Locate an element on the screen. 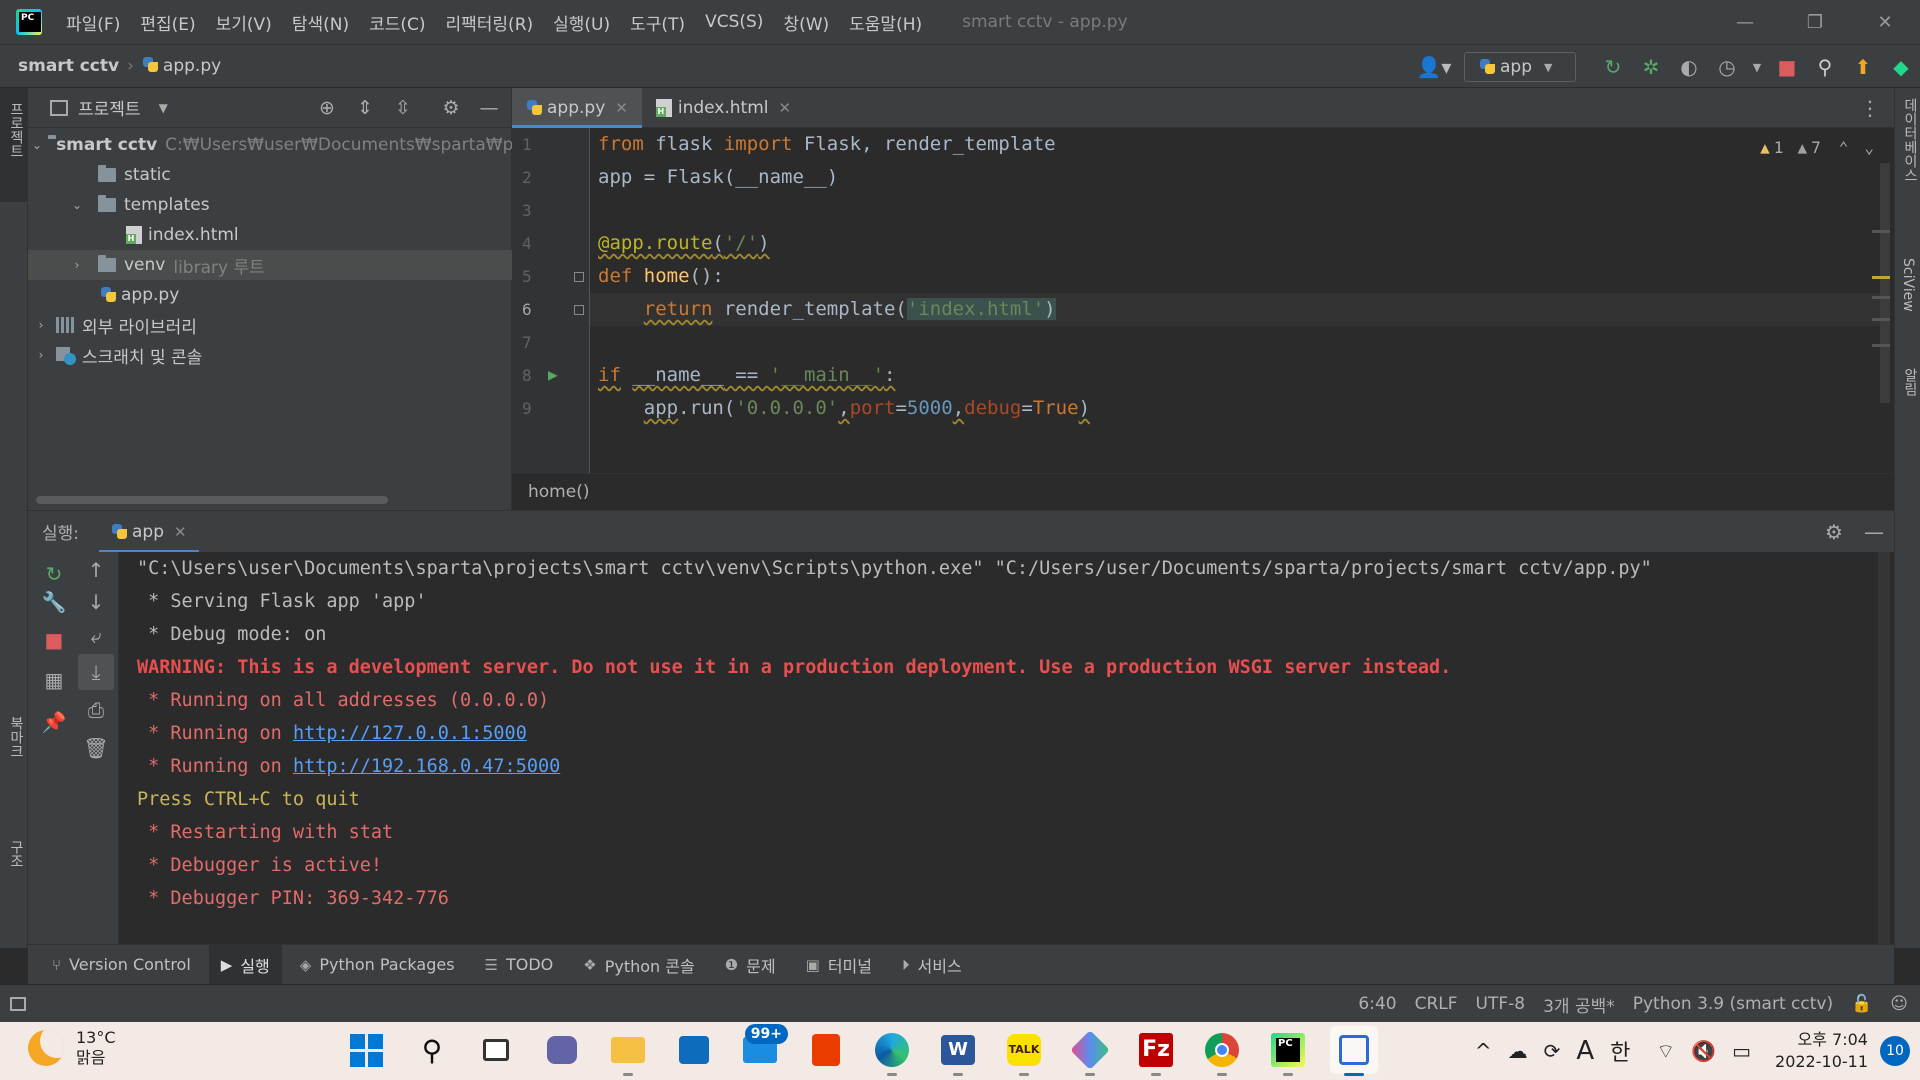 The width and height of the screenshot is (1920, 1080). file-encoding: UTF-8 is located at coordinates (1501, 1004).